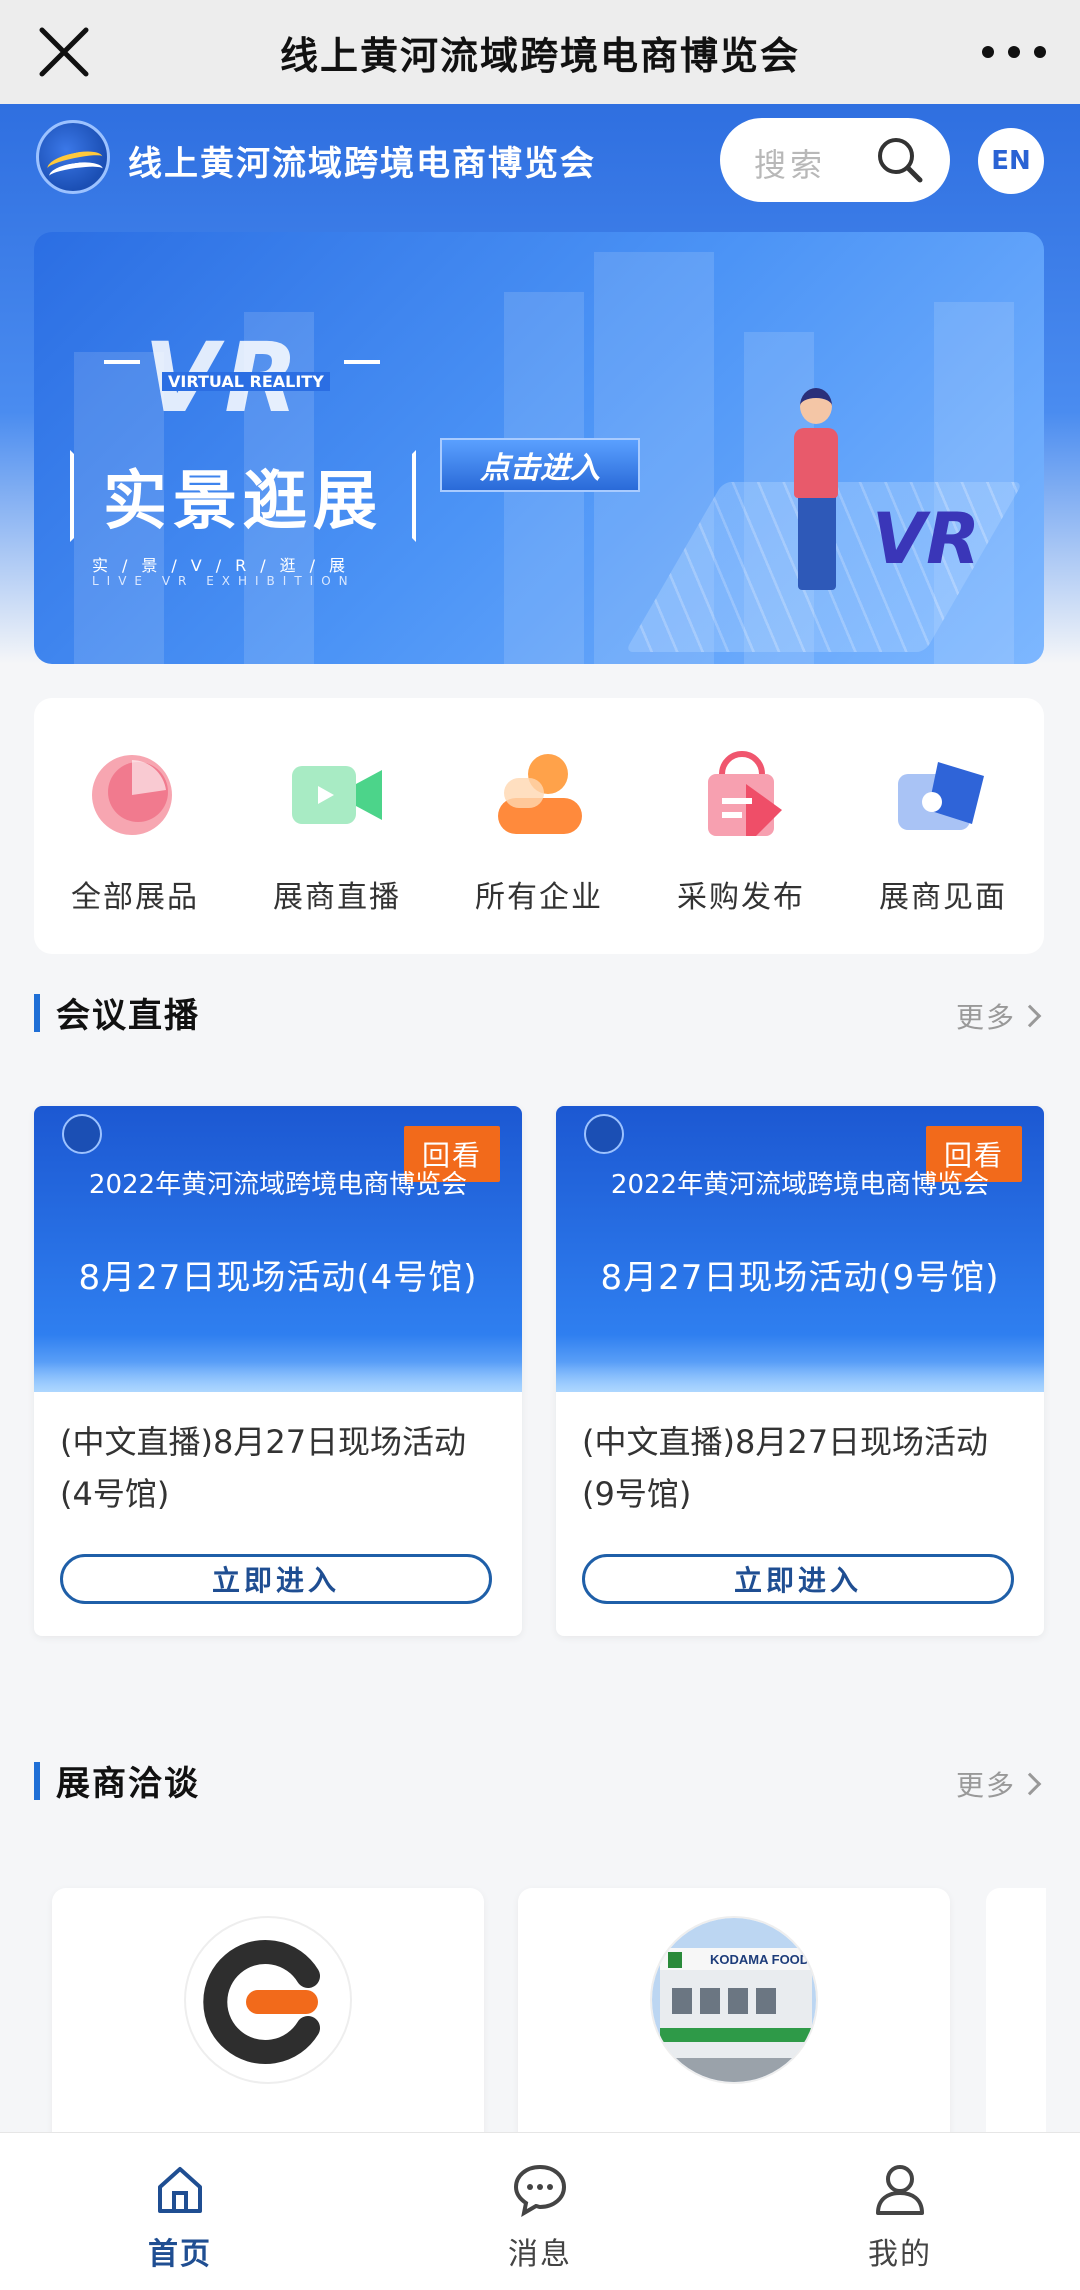 This screenshot has height=2290, width=1080. I want to click on quicknav-label: 全部展品, so click(135, 897).